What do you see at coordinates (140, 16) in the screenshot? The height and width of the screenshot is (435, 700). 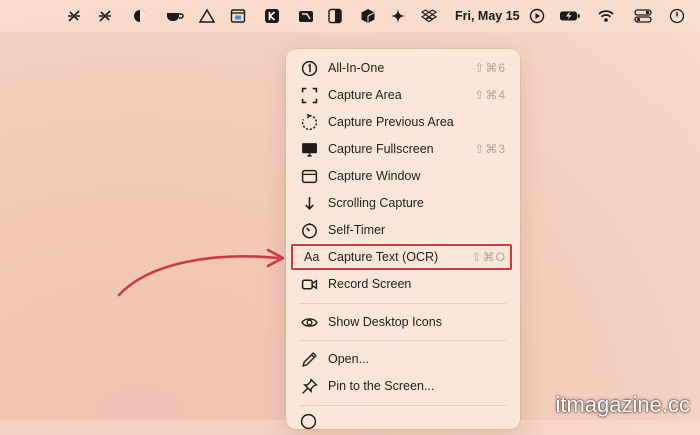 I see `display-icon` at bounding box center [140, 16].